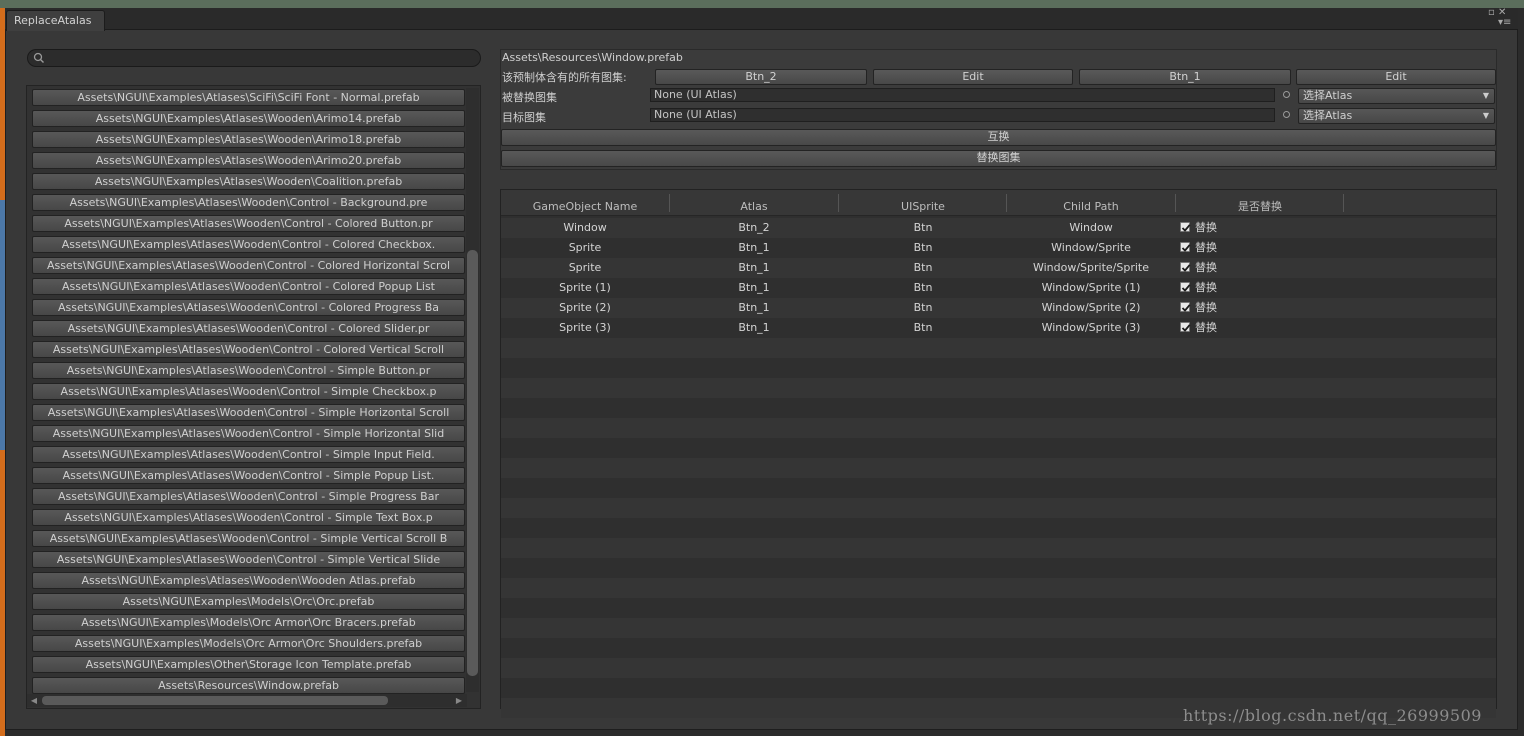 The width and height of the screenshot is (1524, 736). Describe the element at coordinates (1091, 267) in the screenshot. I see `cell-child-path: Window/Sprite/Sprite` at that location.